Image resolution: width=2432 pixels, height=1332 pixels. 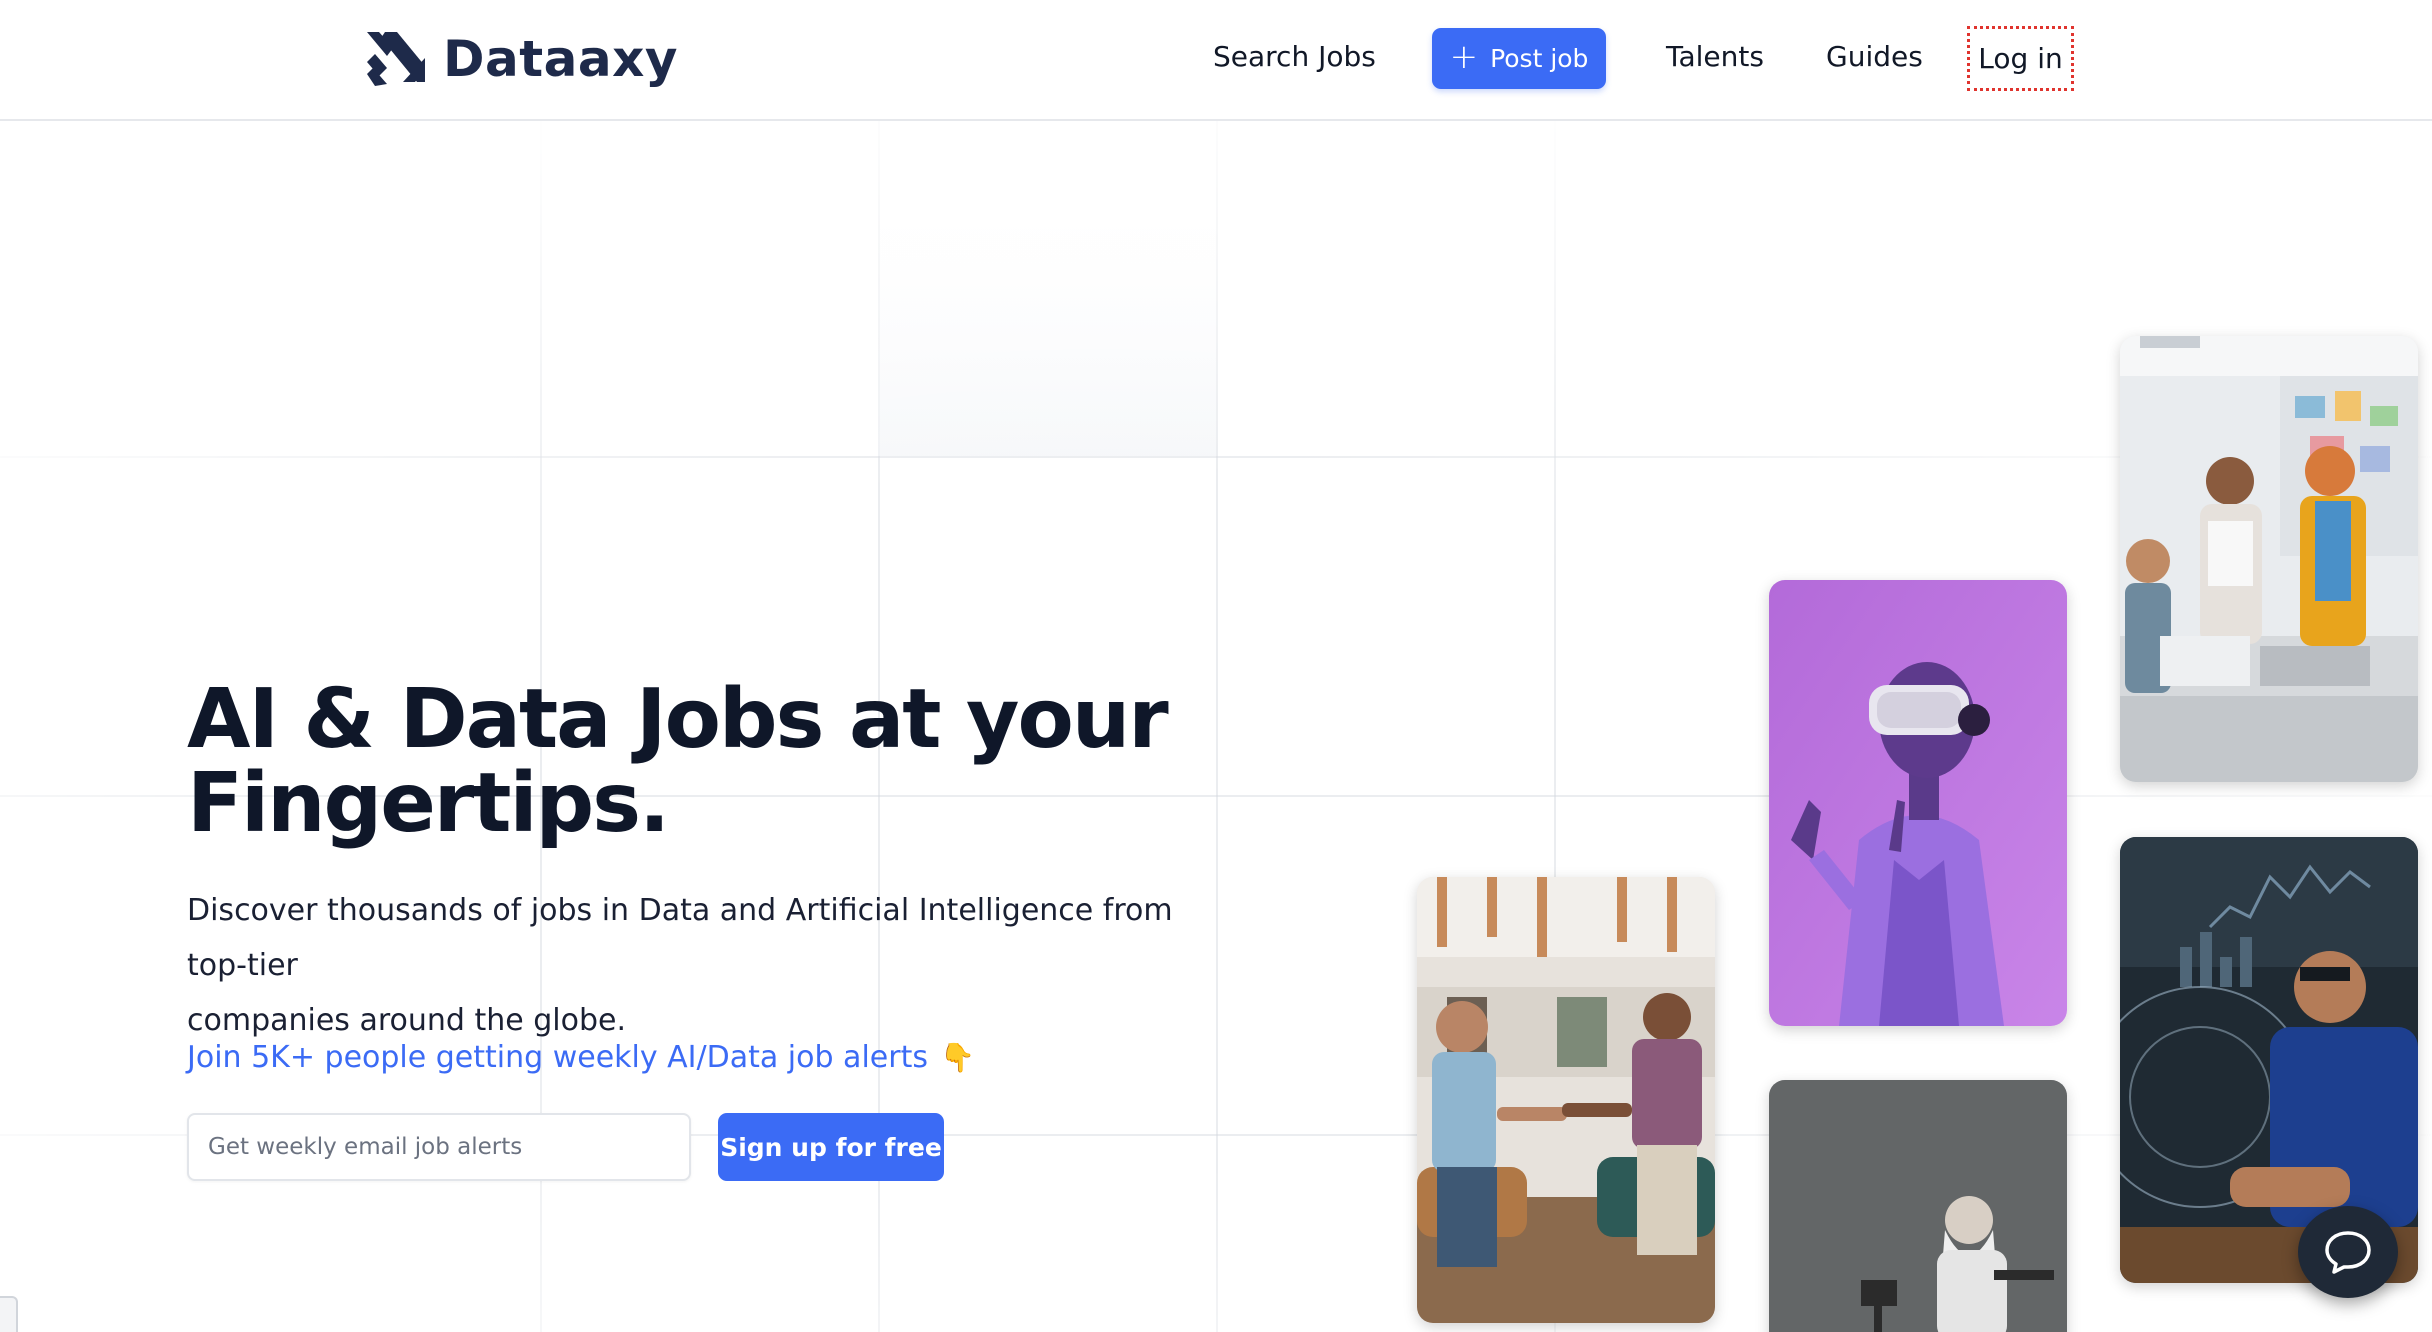 What do you see at coordinates (2269, 559) in the screenshot?
I see `team-office-photo` at bounding box center [2269, 559].